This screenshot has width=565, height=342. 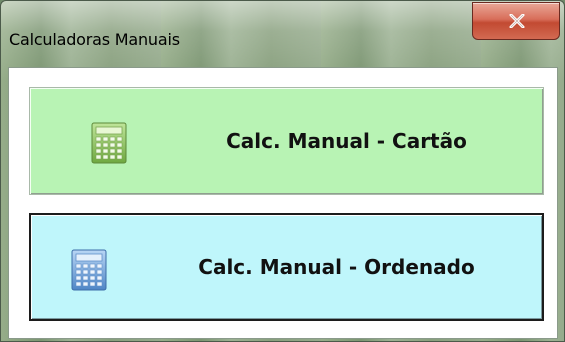 What do you see at coordinates (94, 39) in the screenshot?
I see `window-title: Calculadoras Manuais` at bounding box center [94, 39].